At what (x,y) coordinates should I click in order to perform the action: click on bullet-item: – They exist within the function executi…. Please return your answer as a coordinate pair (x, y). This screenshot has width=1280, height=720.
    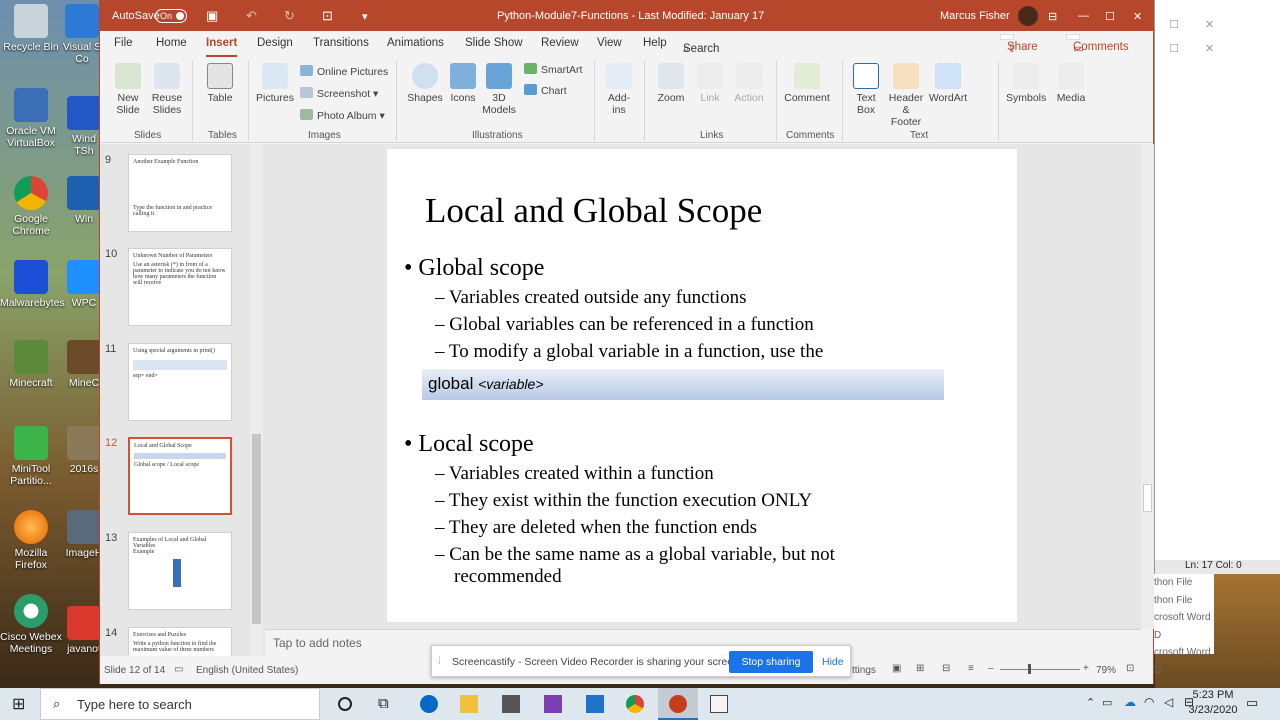
    Looking at the image, I should click on (623, 501).